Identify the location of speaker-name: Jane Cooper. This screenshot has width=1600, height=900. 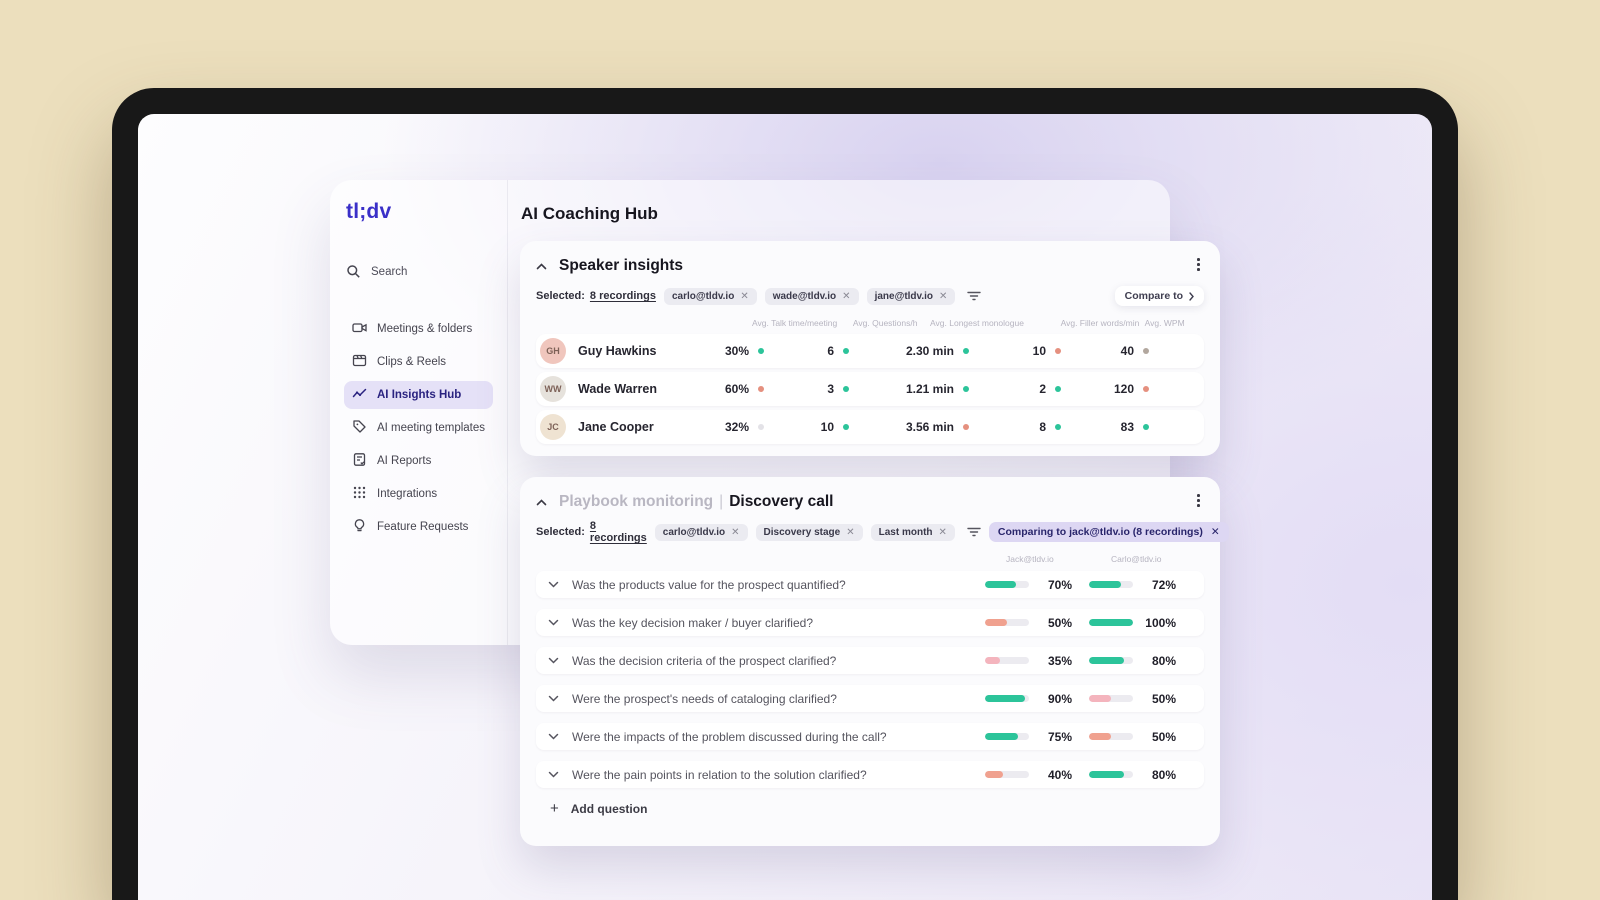
(616, 427).